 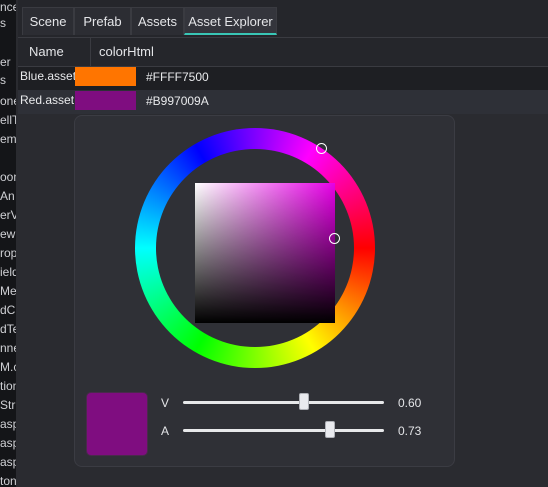 What do you see at coordinates (8, 215) in the screenshot?
I see `hierarchy-item: erVi` at bounding box center [8, 215].